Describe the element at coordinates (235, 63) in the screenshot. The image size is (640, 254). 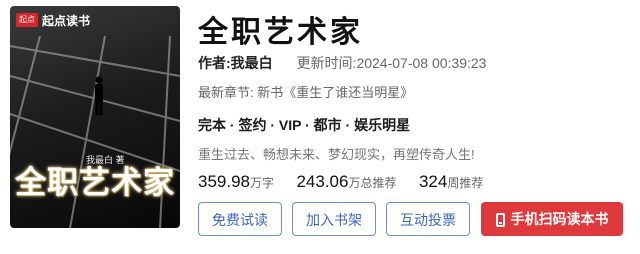
I see `author-link: 作者:我最白` at that location.